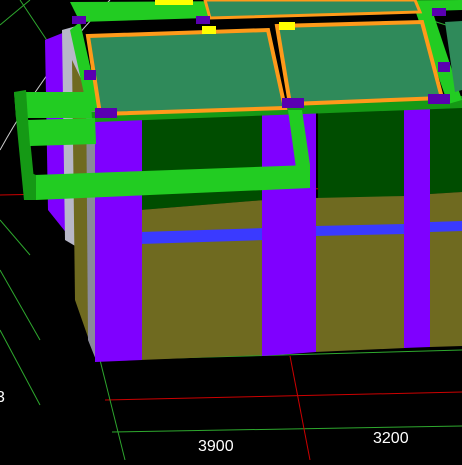 The image size is (462, 465). Describe the element at coordinates (204, 422) in the screenshot. I see `dimension-labels: 3900 3200 3` at that location.